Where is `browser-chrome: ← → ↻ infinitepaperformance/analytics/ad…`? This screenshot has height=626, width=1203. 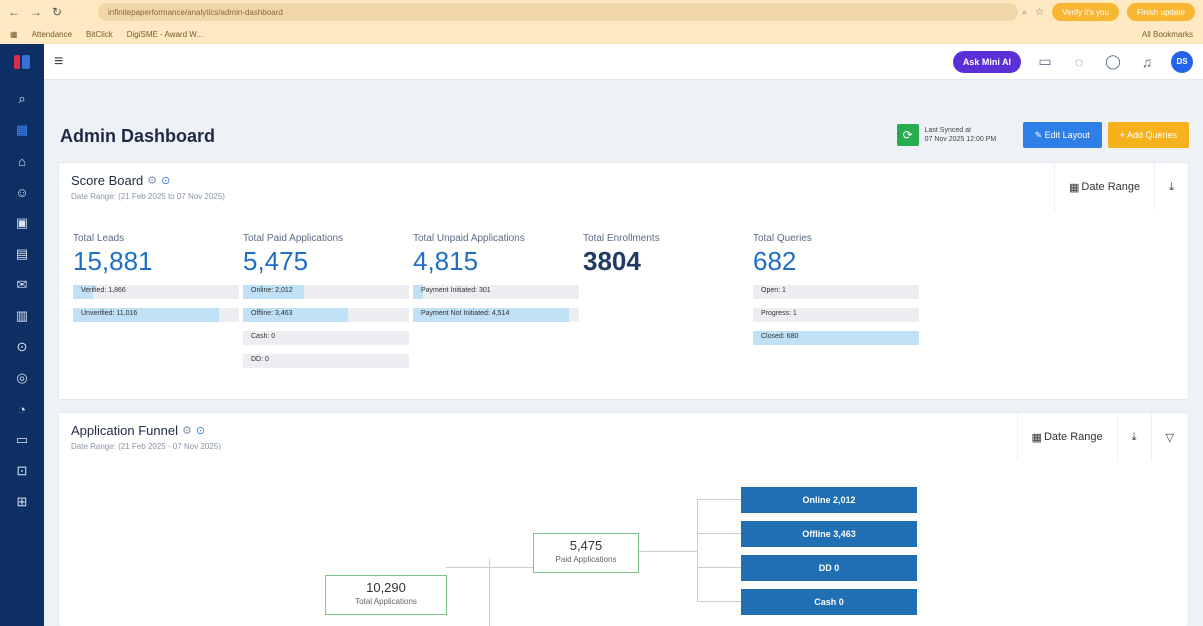 browser-chrome: ← → ↻ infinitepaperformance/analytics/ad… is located at coordinates (601, 22).